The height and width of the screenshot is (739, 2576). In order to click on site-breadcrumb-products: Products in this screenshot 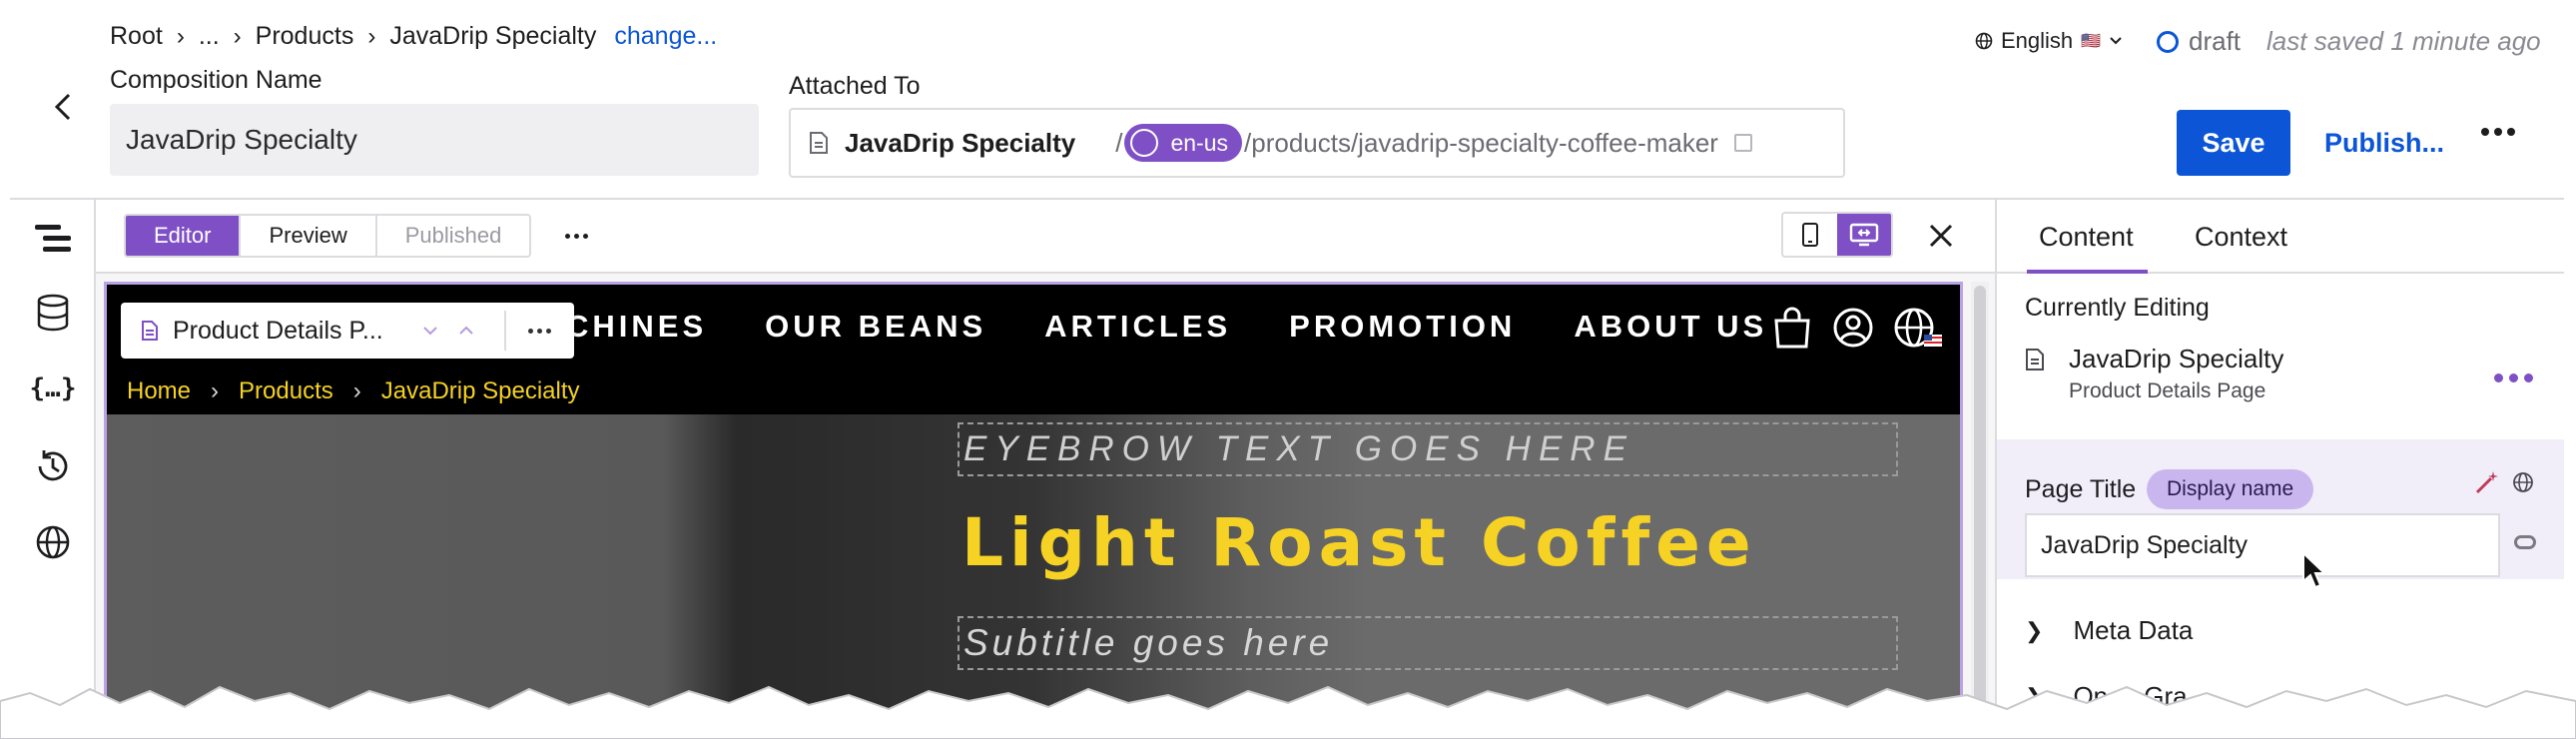, I will do `click(286, 391)`.